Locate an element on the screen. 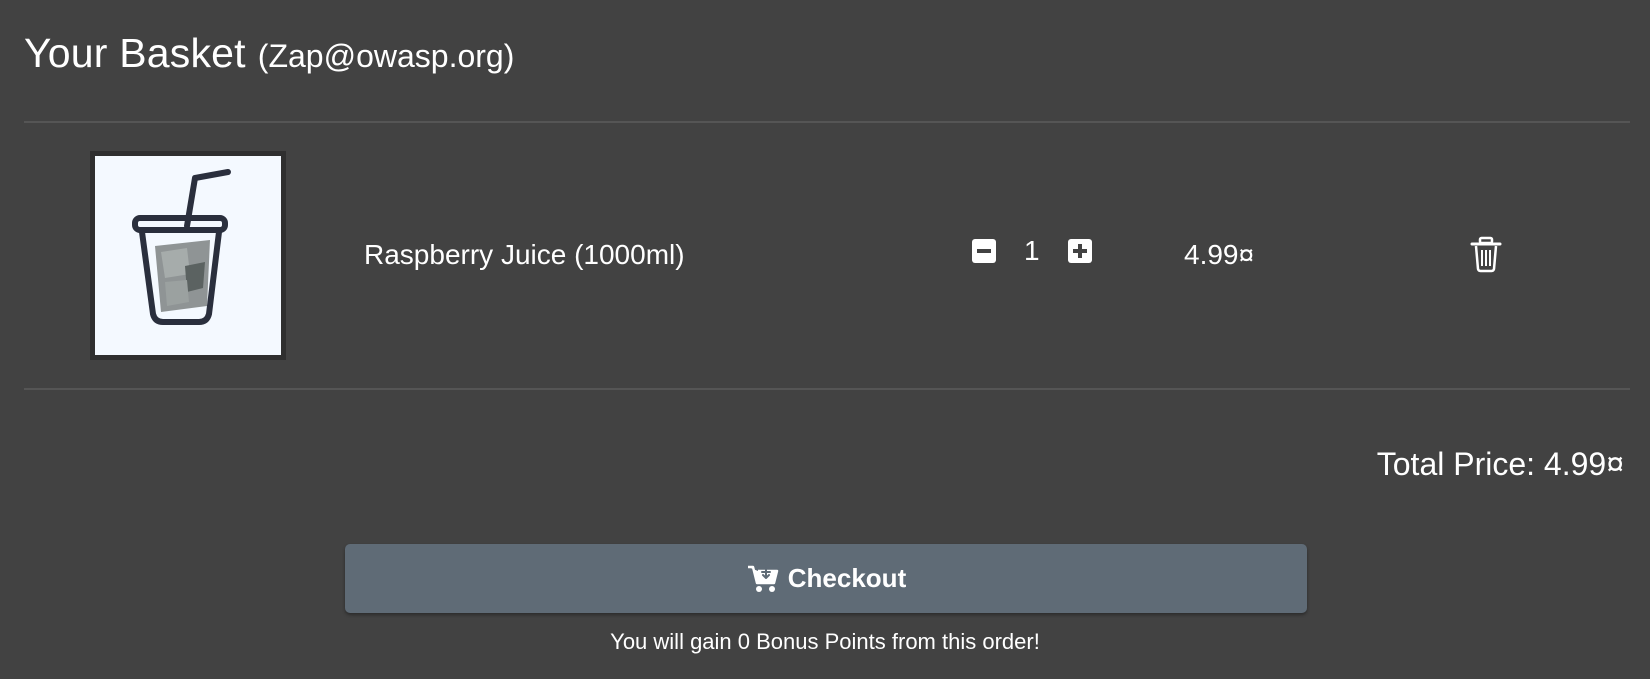 This screenshot has width=1650, height=679. trash-icon is located at coordinates (1486, 254).